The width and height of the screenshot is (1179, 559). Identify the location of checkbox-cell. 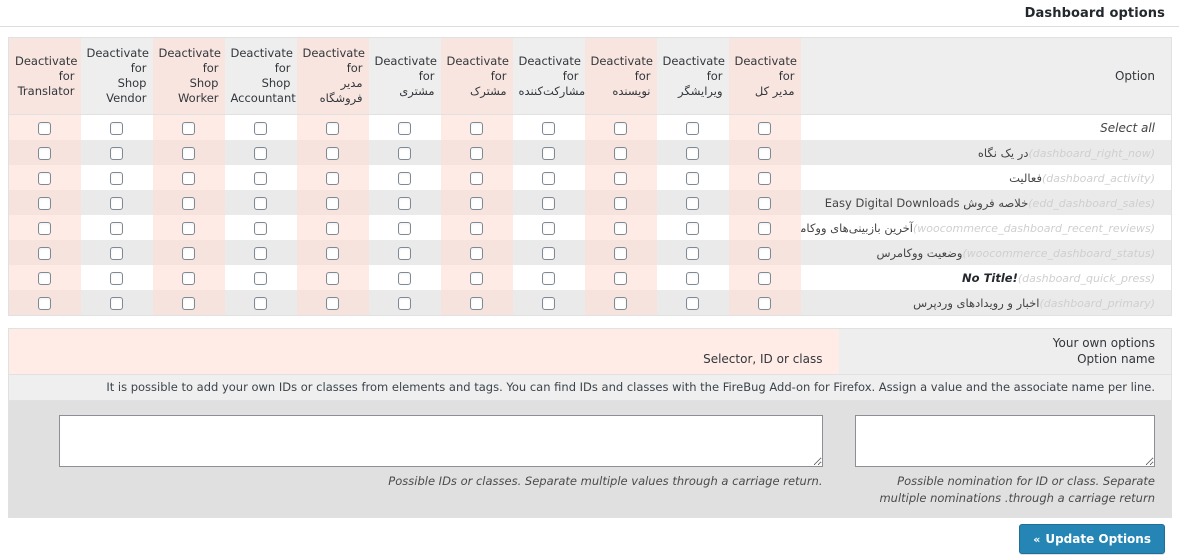
(693, 227).